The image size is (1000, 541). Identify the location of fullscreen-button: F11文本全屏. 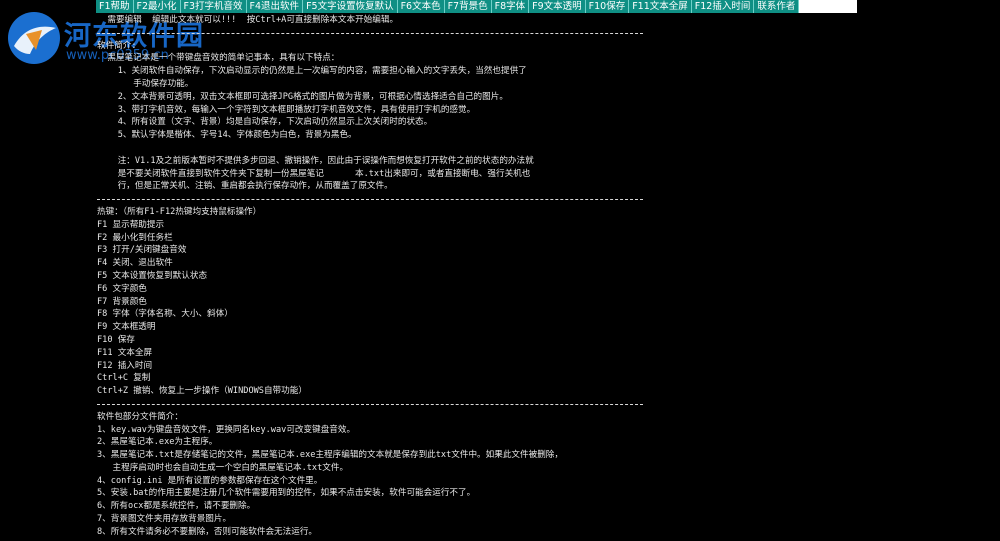
(660, 6).